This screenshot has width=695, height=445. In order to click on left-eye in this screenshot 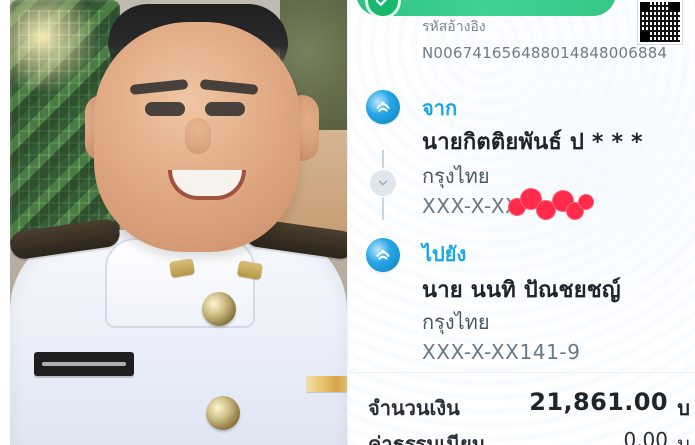, I will do `click(165, 109)`.